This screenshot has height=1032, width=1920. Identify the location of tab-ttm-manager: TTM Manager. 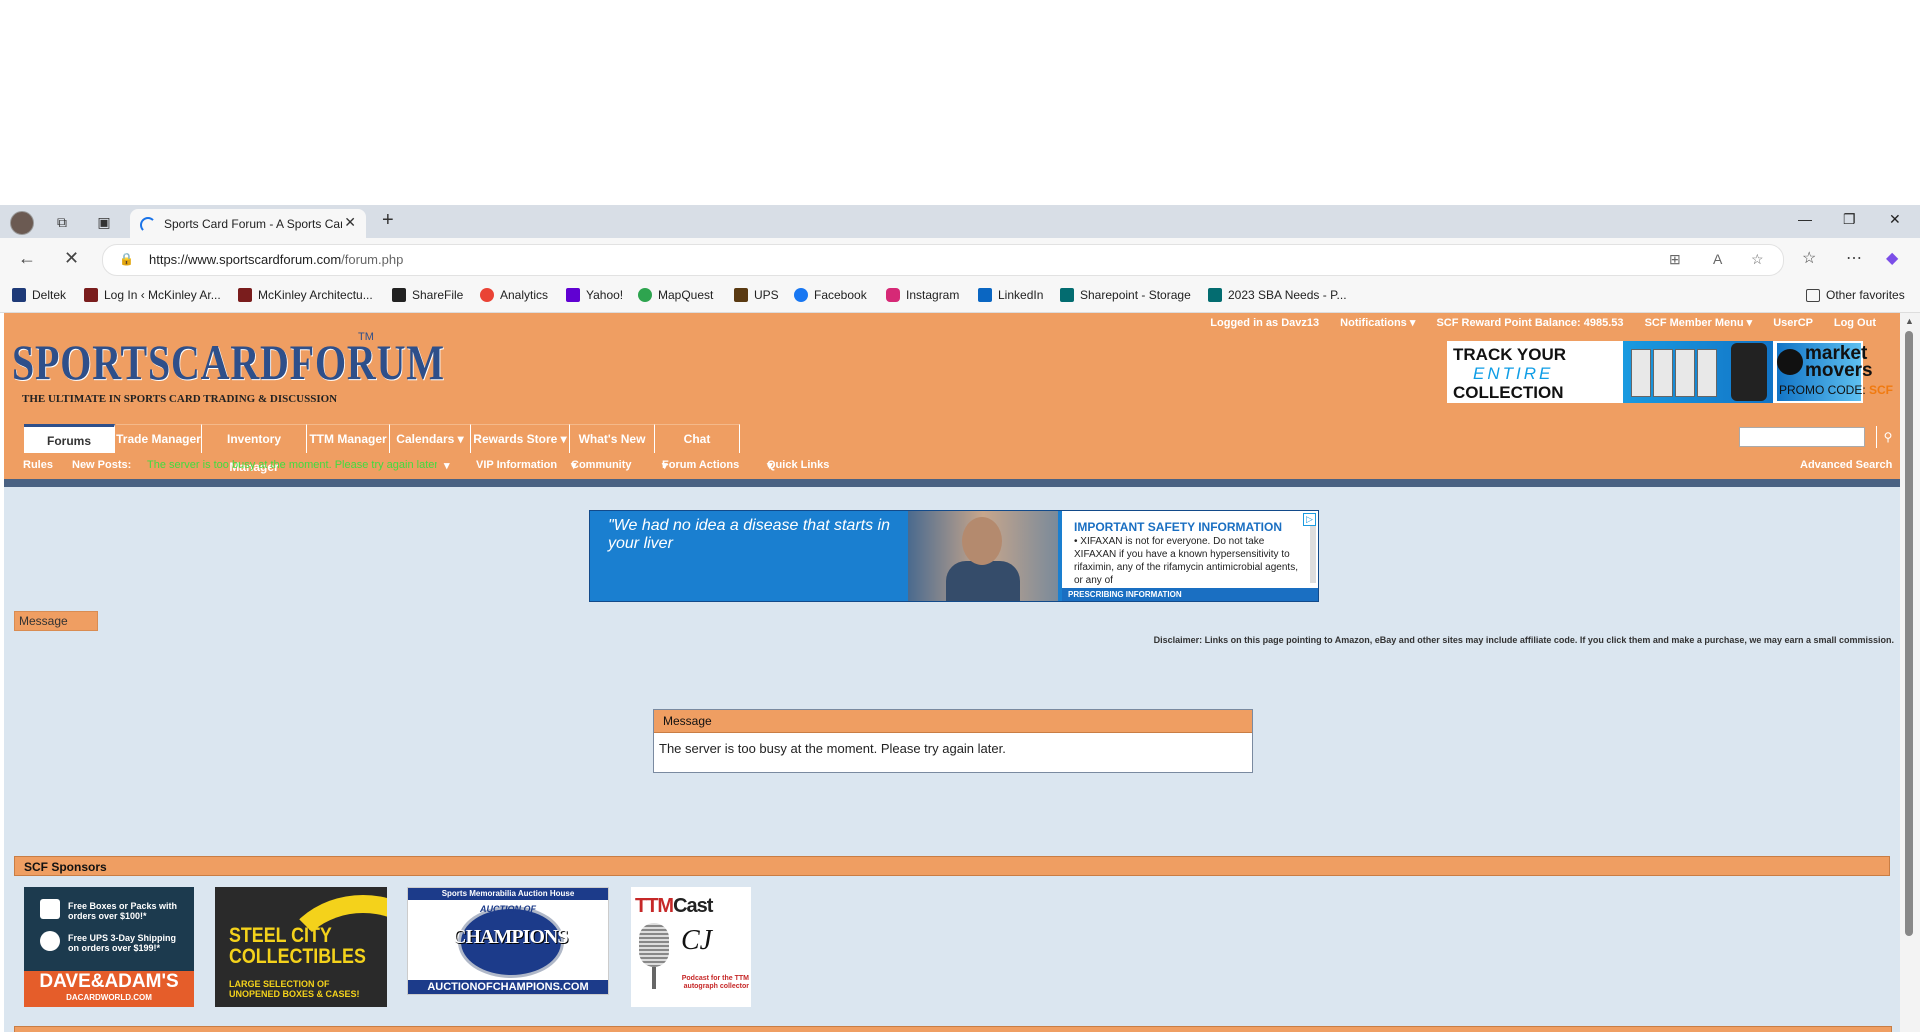
(348, 438).